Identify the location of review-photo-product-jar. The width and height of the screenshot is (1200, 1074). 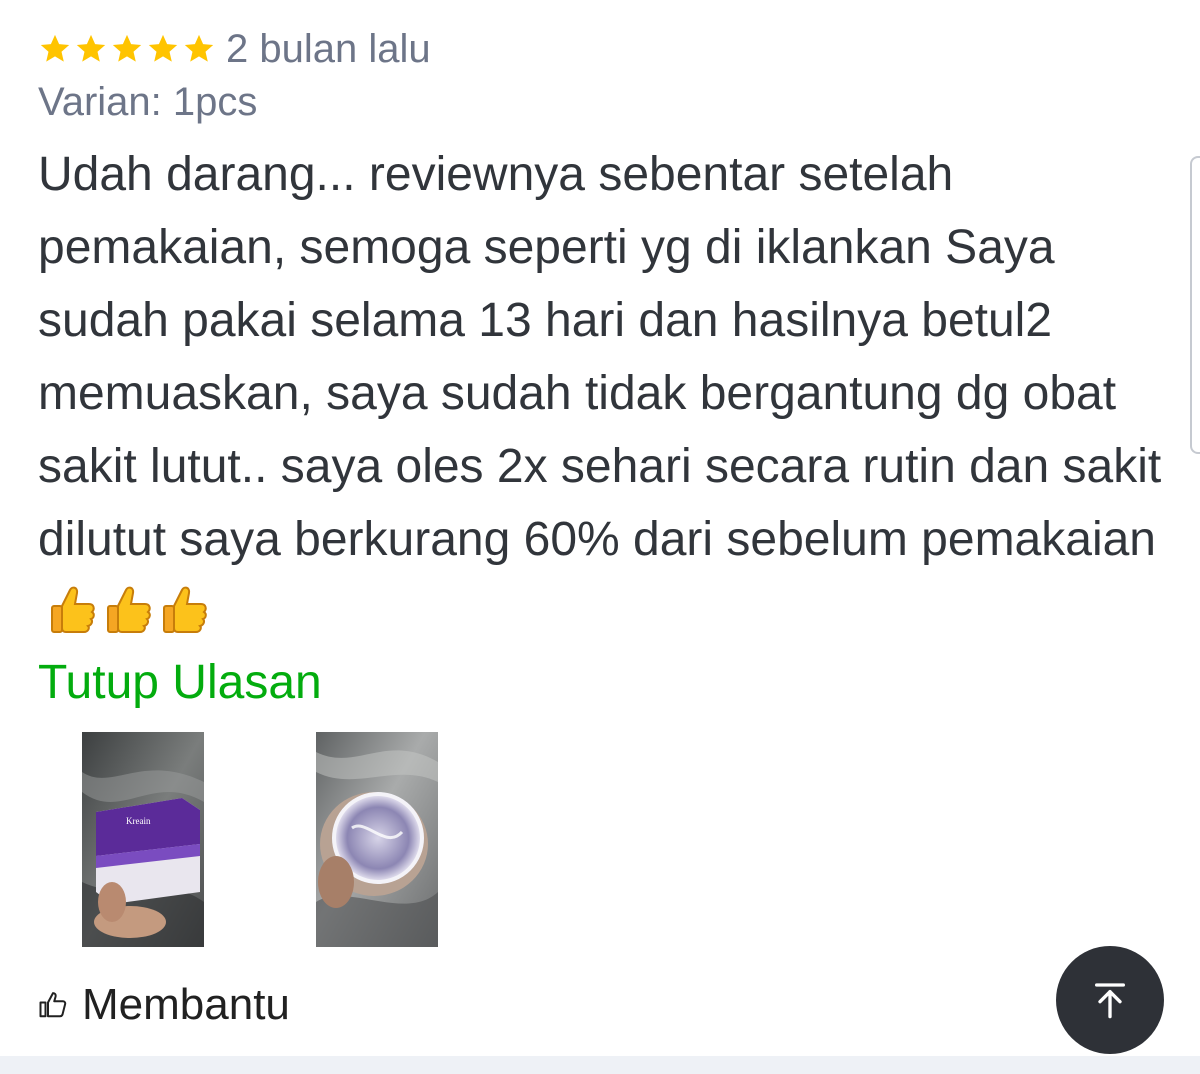
(377, 839).